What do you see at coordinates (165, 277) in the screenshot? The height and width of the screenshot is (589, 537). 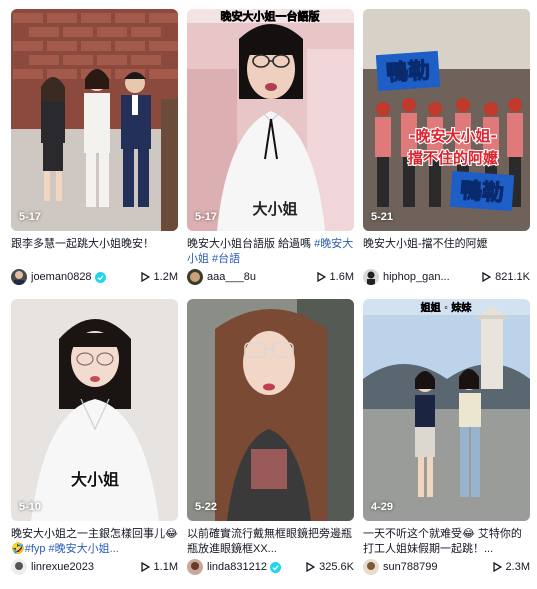 I see `view-count-value: 1.2M` at bounding box center [165, 277].